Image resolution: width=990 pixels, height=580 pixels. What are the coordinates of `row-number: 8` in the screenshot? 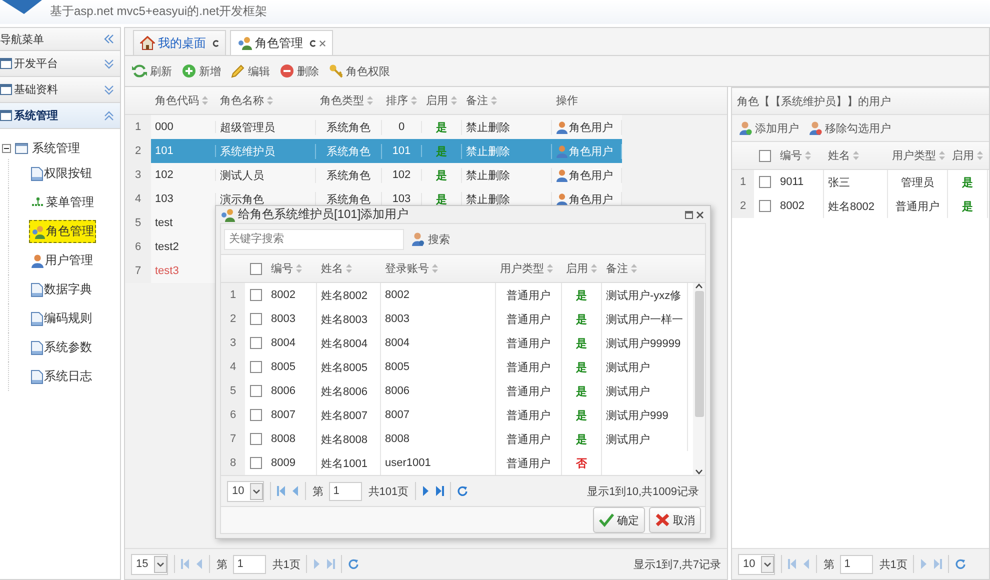 It's located at (233, 463).